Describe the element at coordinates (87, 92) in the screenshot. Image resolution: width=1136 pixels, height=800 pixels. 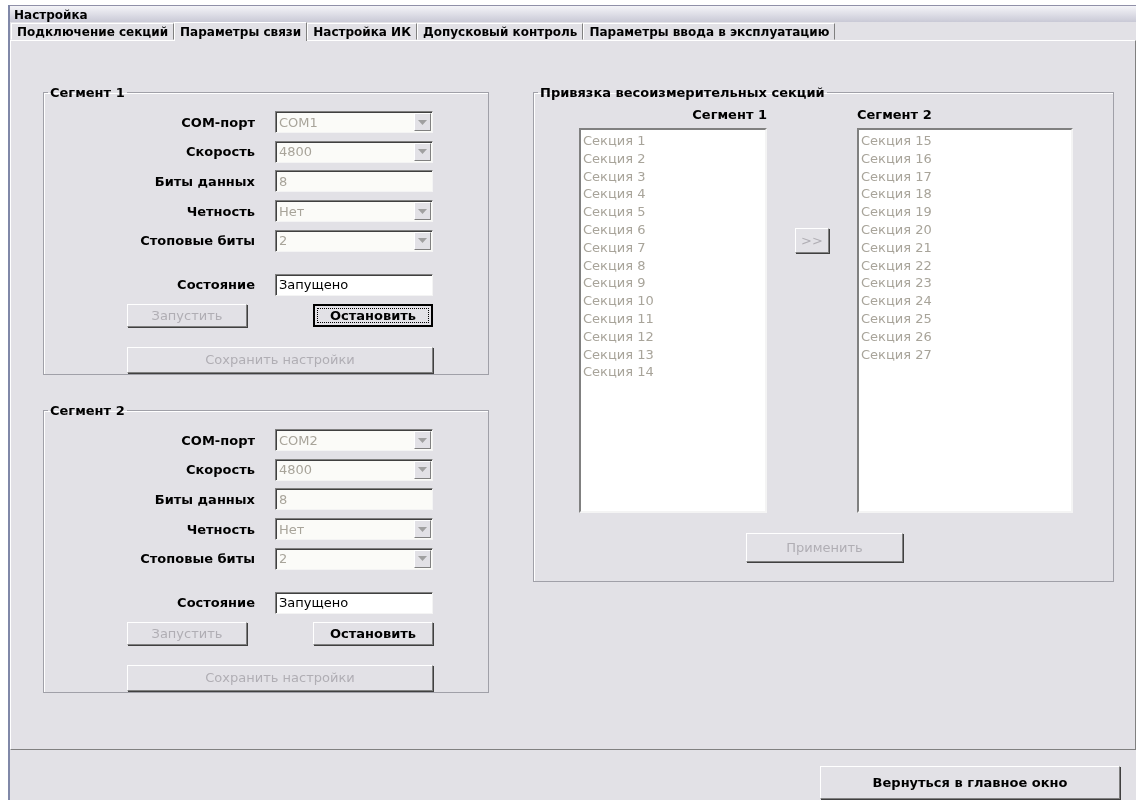
I see `group-title: Сегмент 1` at that location.